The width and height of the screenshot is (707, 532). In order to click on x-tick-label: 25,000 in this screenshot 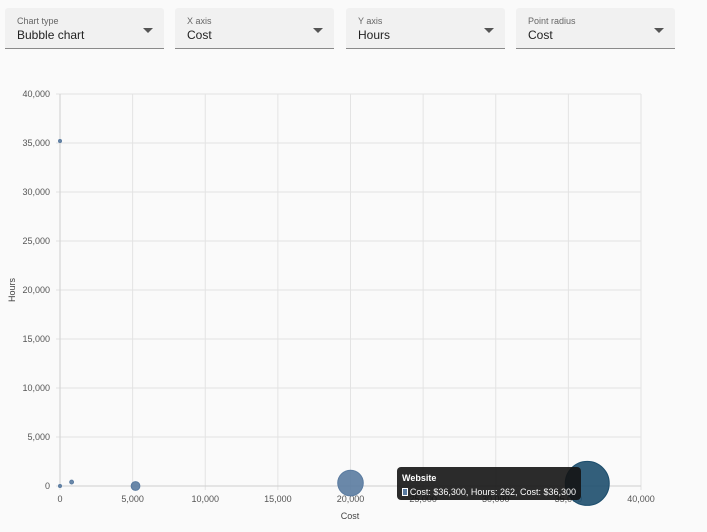, I will do `click(423, 499)`.